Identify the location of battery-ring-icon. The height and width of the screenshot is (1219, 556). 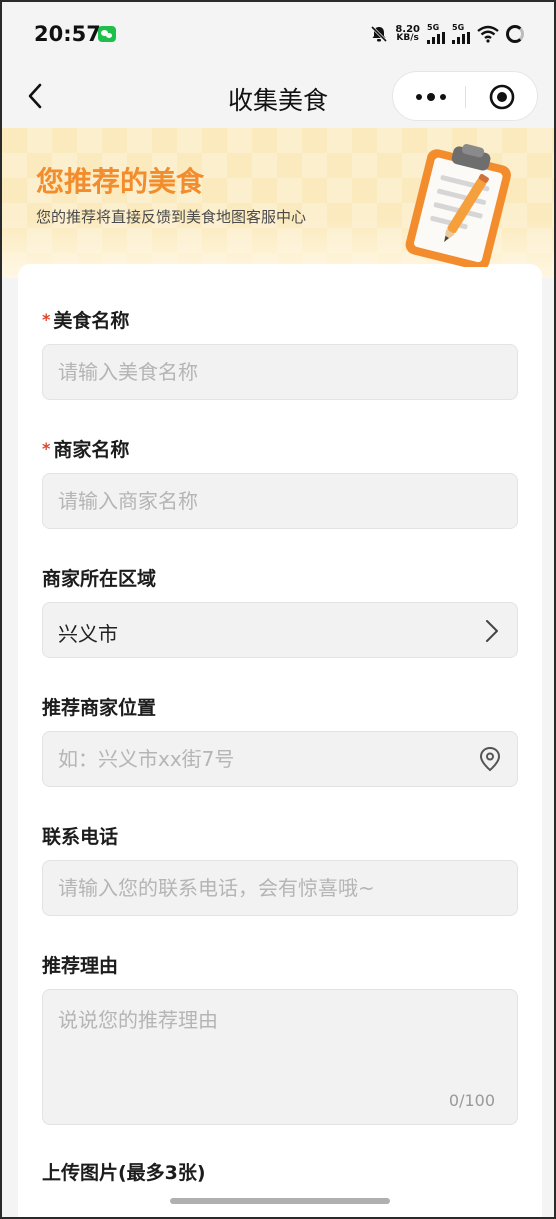
(515, 34).